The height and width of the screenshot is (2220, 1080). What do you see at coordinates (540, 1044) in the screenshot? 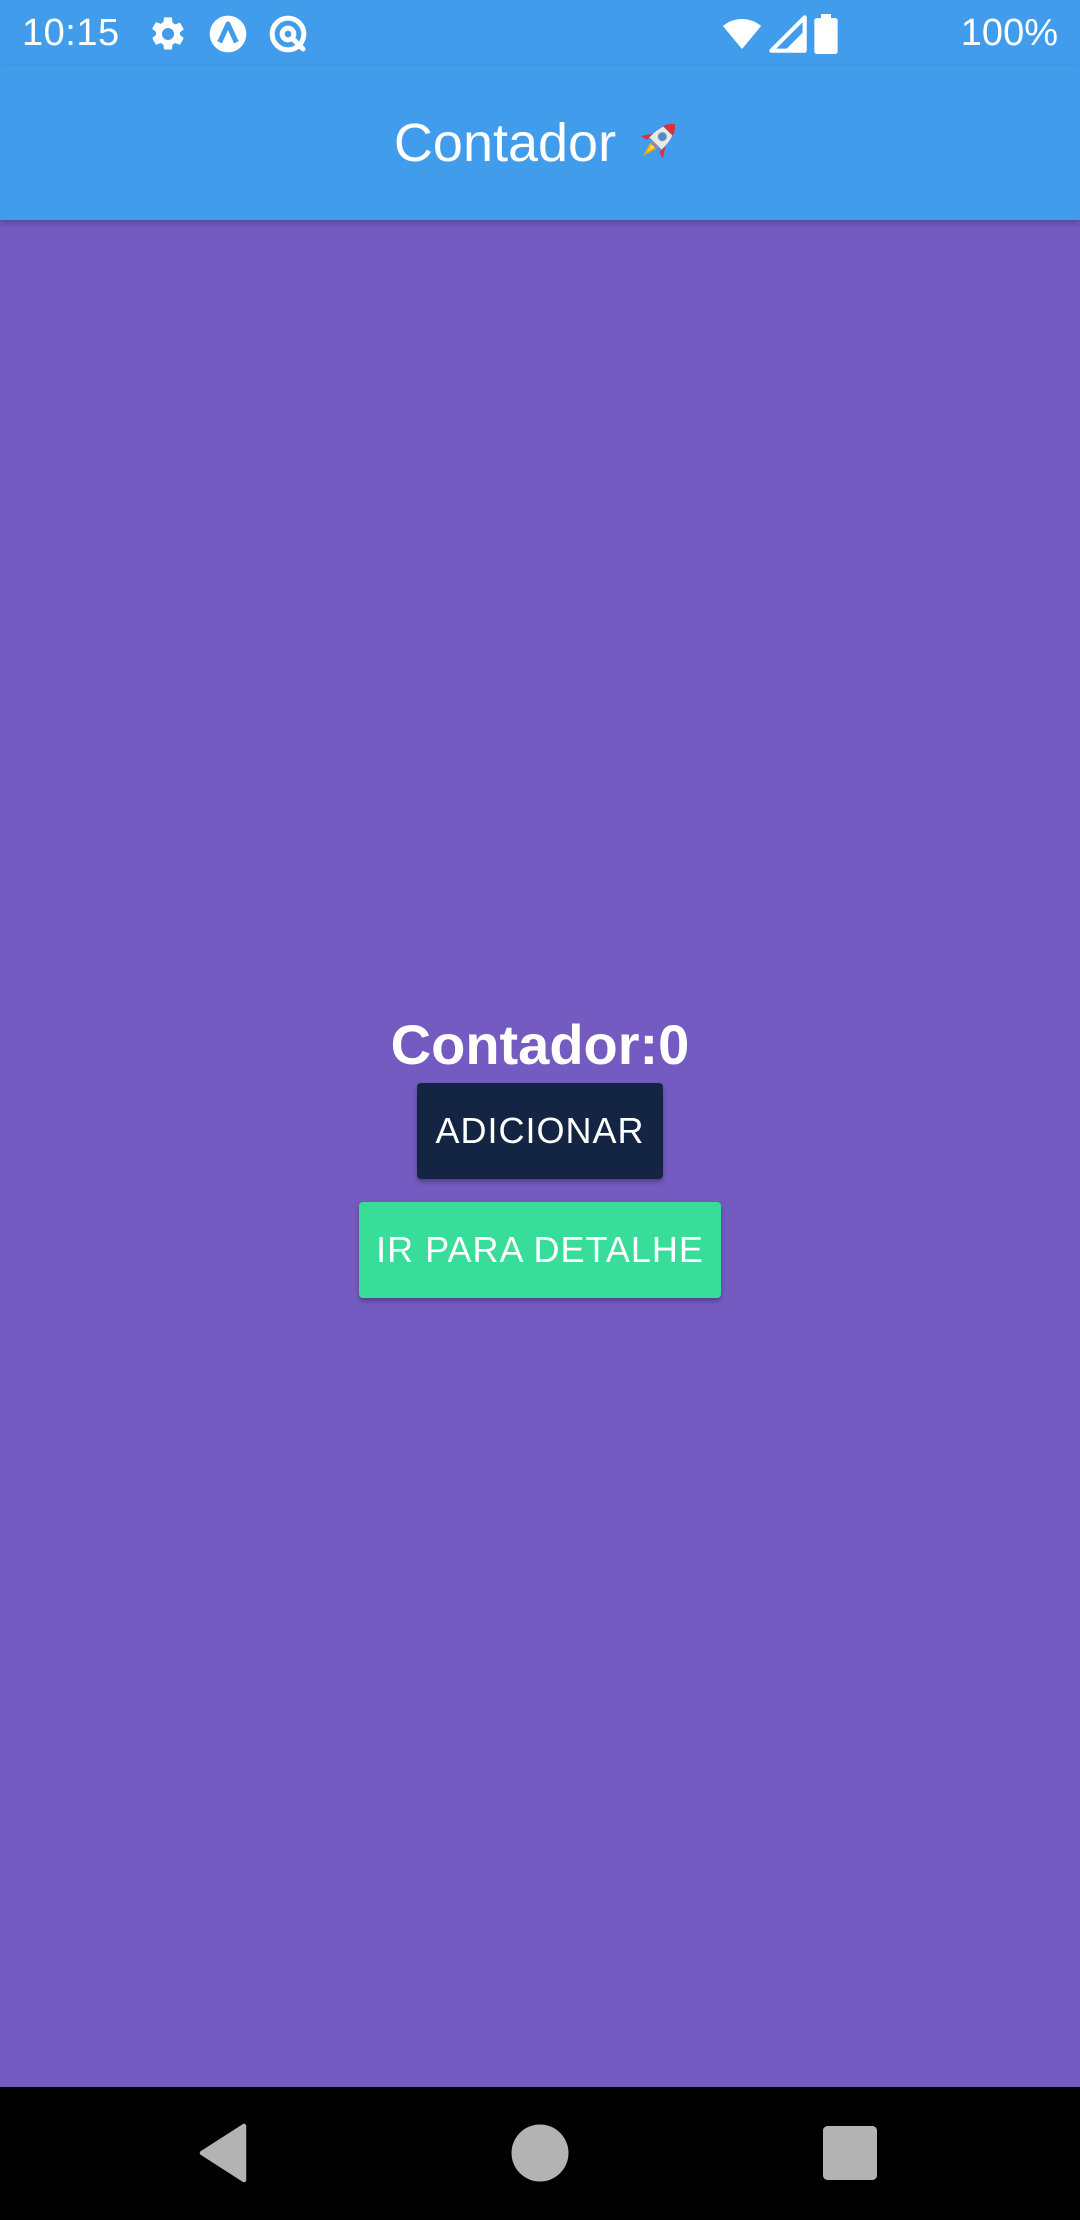
I see `counter-label: Contador:0` at bounding box center [540, 1044].